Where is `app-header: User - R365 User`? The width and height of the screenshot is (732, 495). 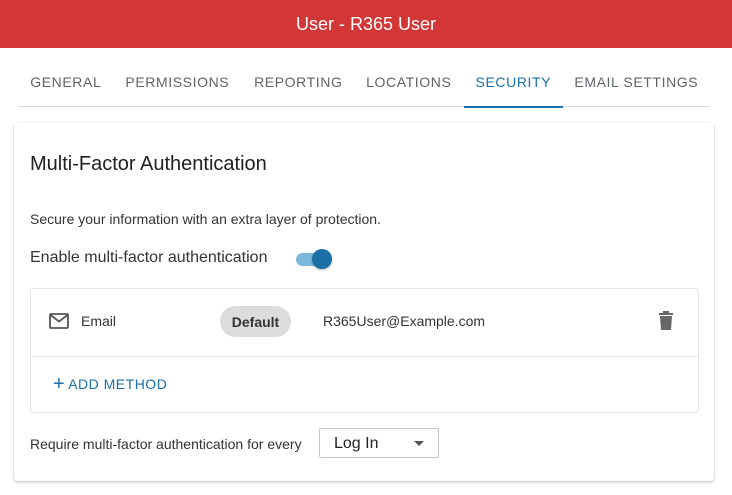 app-header: User - R365 User is located at coordinates (366, 24).